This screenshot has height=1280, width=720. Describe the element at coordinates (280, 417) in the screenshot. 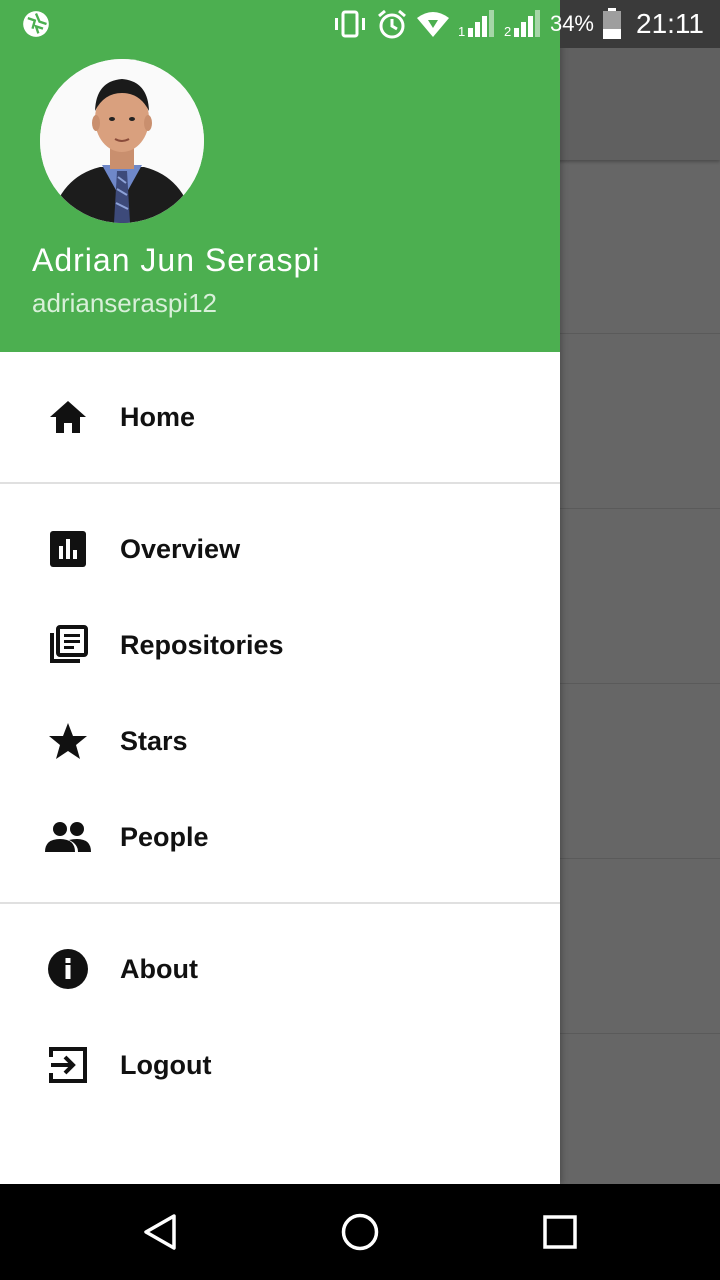

I see `menu-item-home: Home` at that location.